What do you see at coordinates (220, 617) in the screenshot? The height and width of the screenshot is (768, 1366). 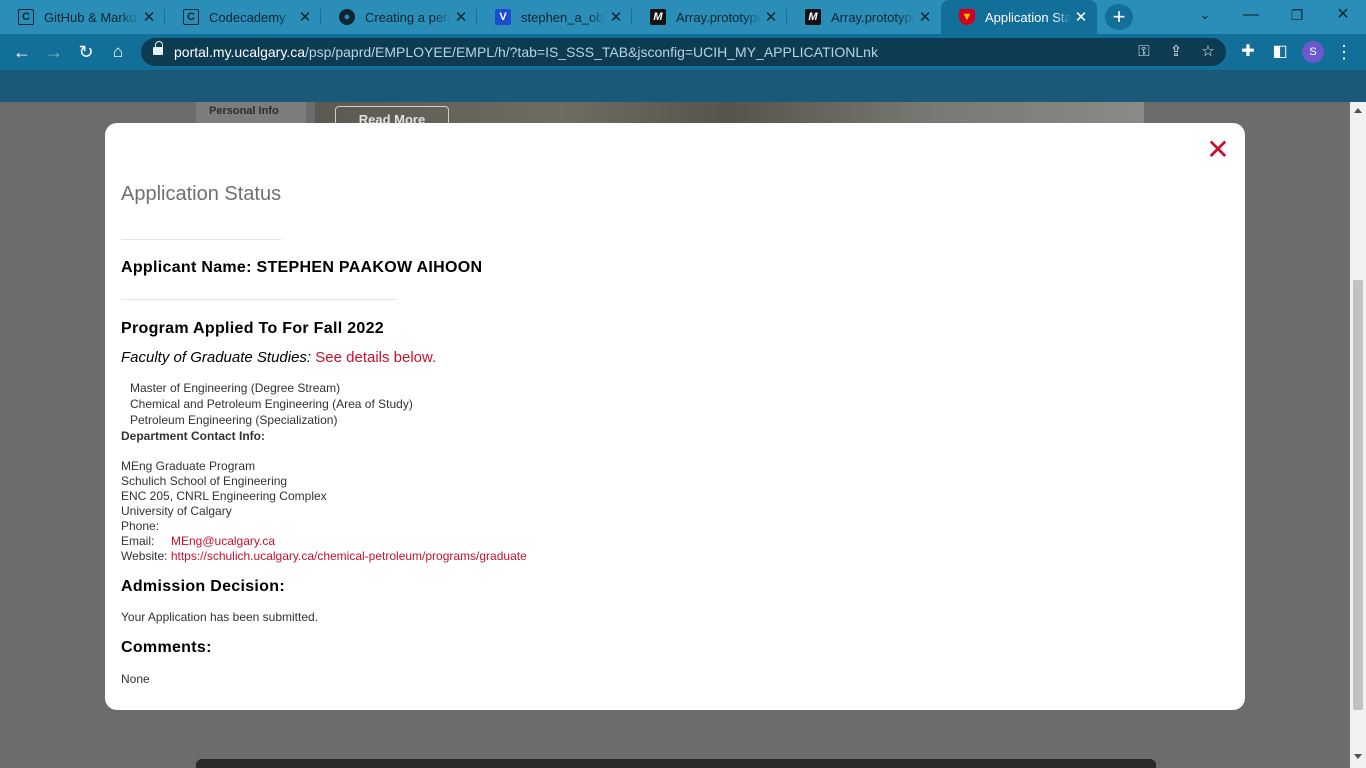 I see `admission-decision-text: Your Application has been submitted.` at bounding box center [220, 617].